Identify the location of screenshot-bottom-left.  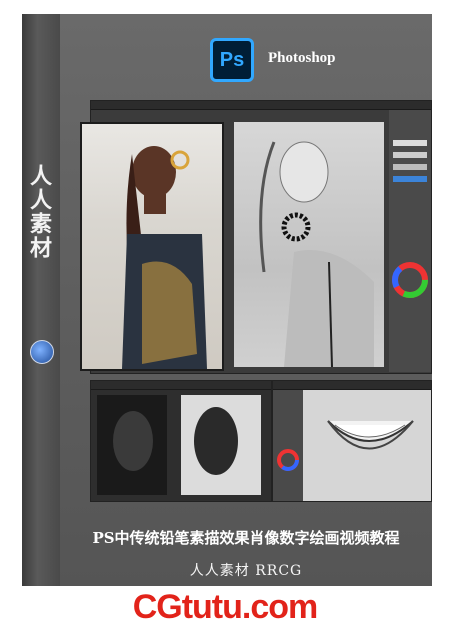
(181, 441).